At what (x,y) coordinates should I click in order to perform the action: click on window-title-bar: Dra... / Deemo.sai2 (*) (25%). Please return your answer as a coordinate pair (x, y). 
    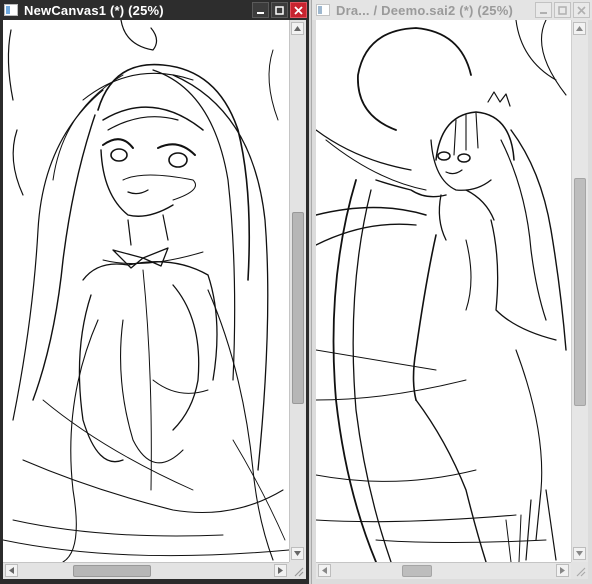
    Looking at the image, I should click on (452, 10).